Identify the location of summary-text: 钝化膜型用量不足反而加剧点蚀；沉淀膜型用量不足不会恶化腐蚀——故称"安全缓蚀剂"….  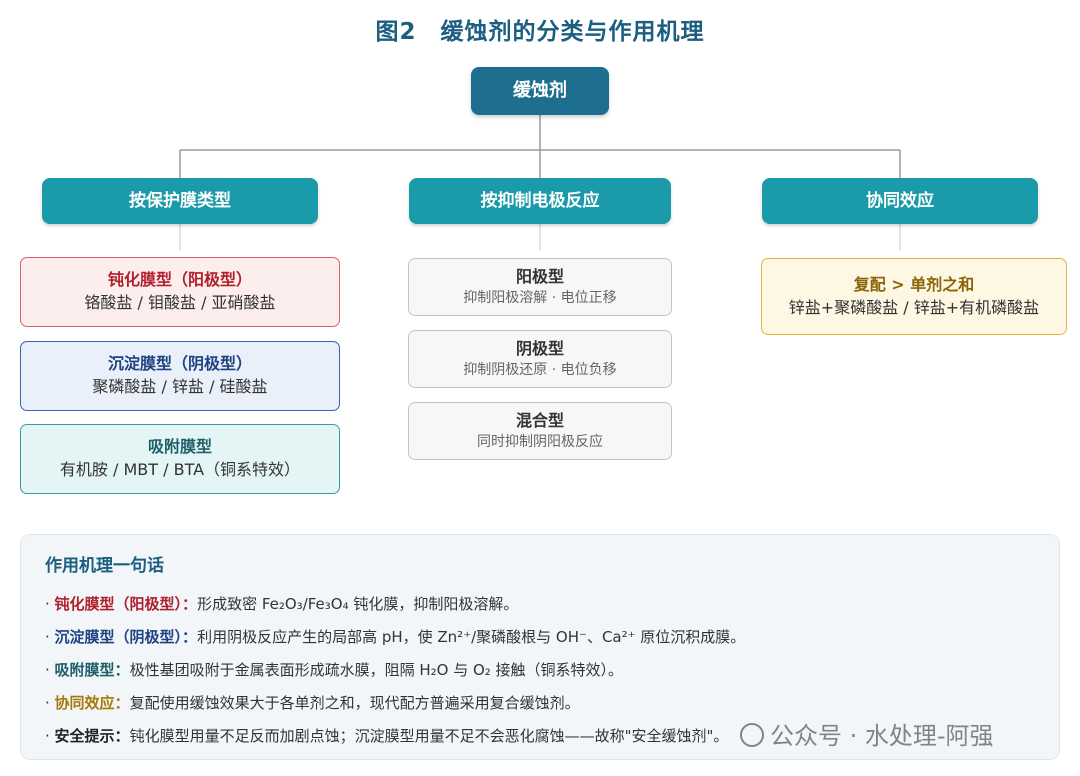
(429, 736).